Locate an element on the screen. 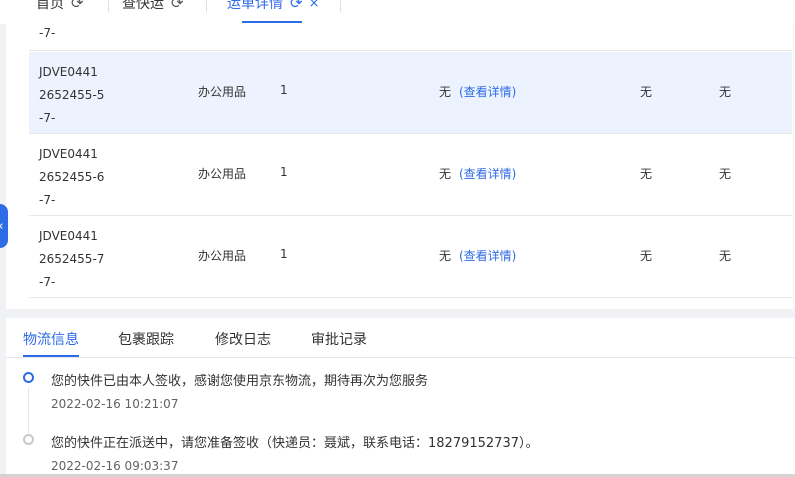 Image resolution: width=795 pixels, height=477 pixels. tab-approval-records: 审批记录 is located at coordinates (339, 339).